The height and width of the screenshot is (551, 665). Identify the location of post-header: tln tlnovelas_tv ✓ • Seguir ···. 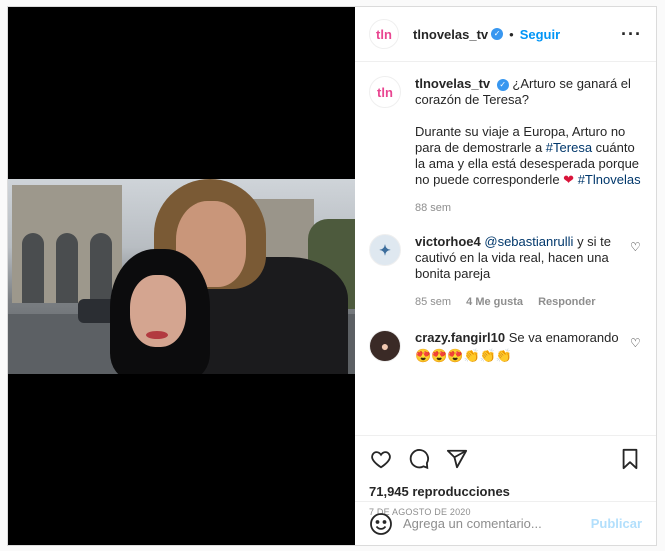
(505, 34).